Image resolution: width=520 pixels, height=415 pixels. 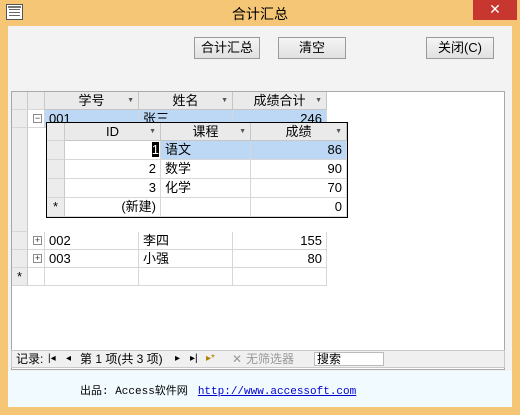 I want to click on sub-id-cell: 3, so click(x=113, y=188).